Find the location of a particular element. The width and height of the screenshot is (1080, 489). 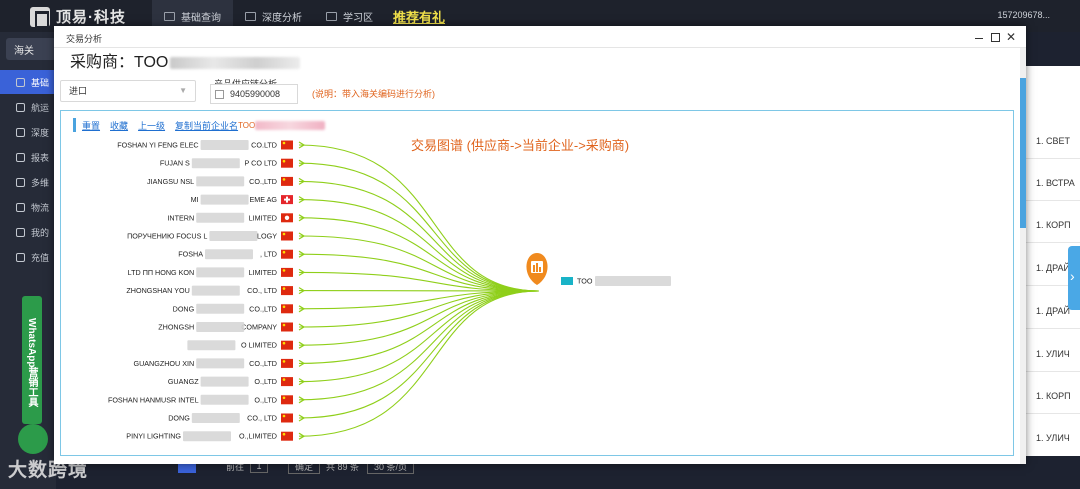

supplier-label: ZHONGSH is located at coordinates (176, 327).